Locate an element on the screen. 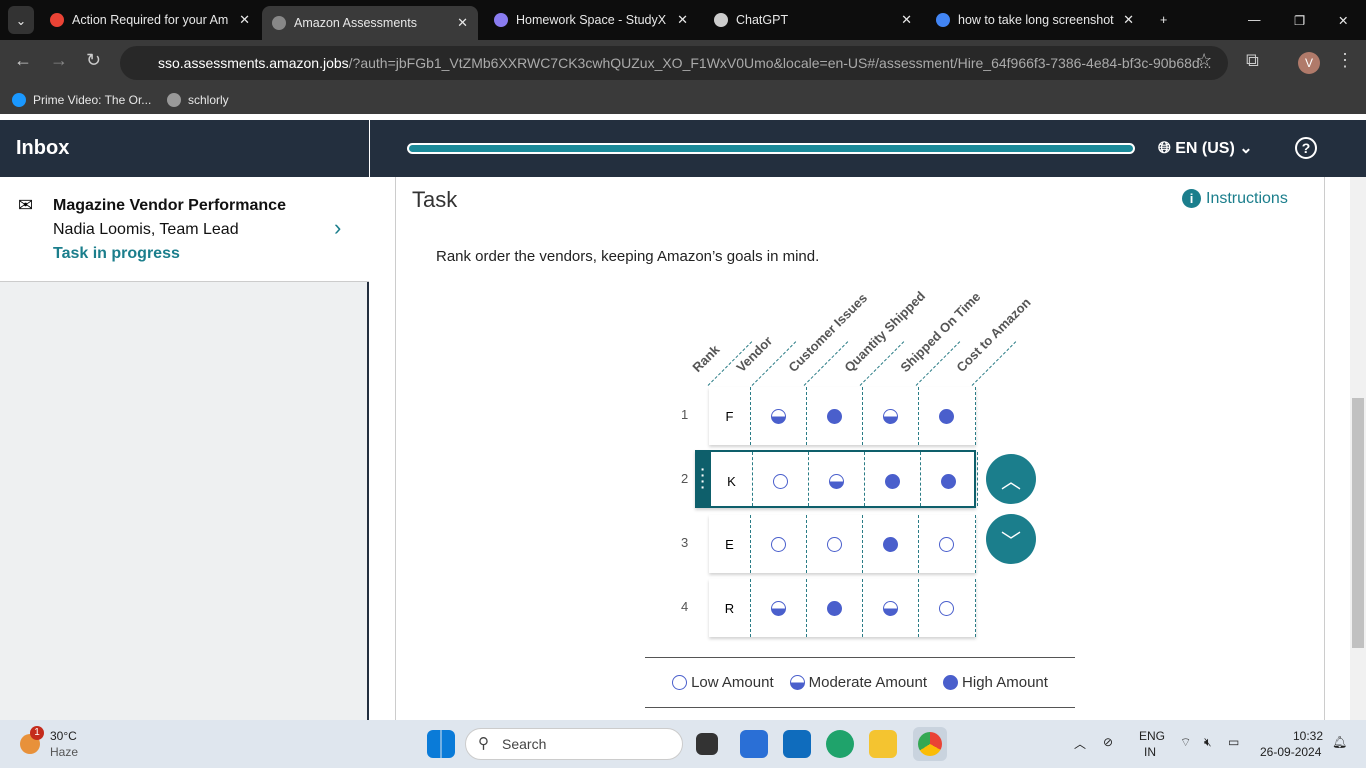  browser-tab: ChatGPT ✕ is located at coordinates (813, 20).